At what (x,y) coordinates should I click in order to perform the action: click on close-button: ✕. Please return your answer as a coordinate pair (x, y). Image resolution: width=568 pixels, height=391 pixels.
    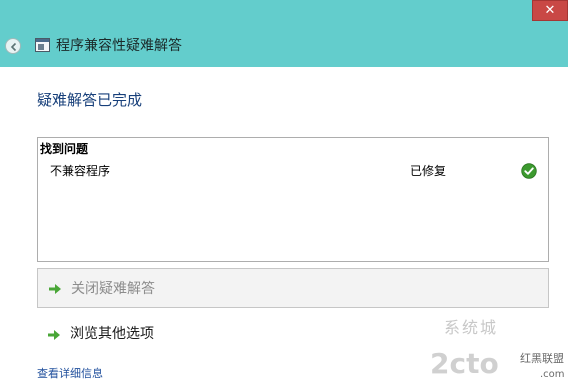
    Looking at the image, I should click on (550, 10).